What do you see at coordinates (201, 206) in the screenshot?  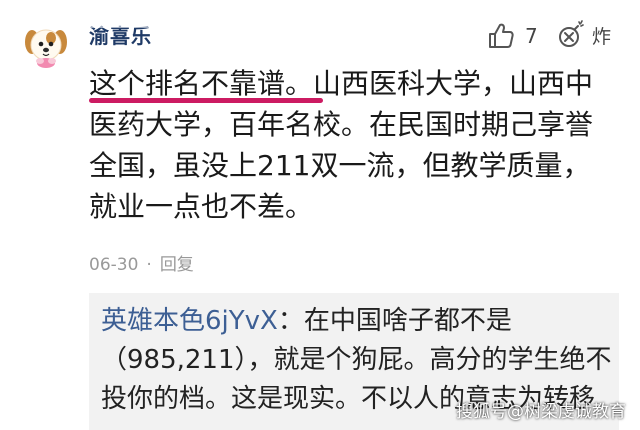 I see `comment-line: 就业一点也不差。` at bounding box center [201, 206].